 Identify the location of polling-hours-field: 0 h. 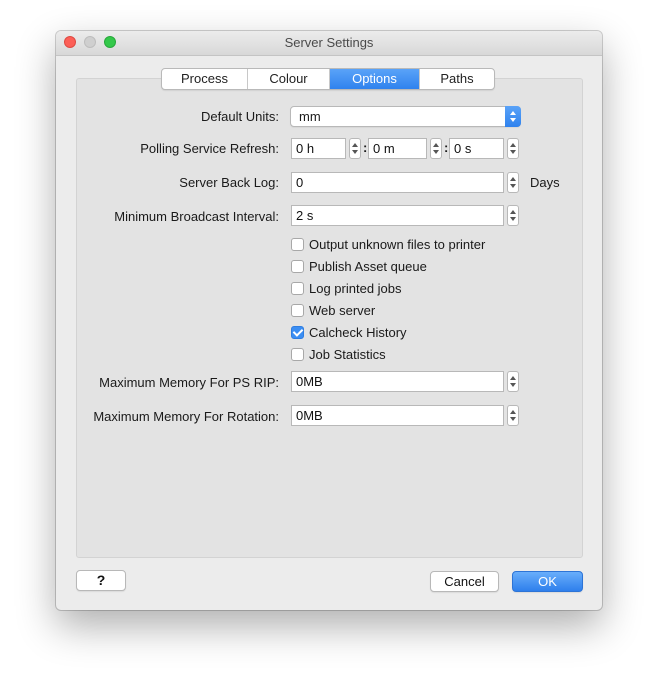
(318, 148).